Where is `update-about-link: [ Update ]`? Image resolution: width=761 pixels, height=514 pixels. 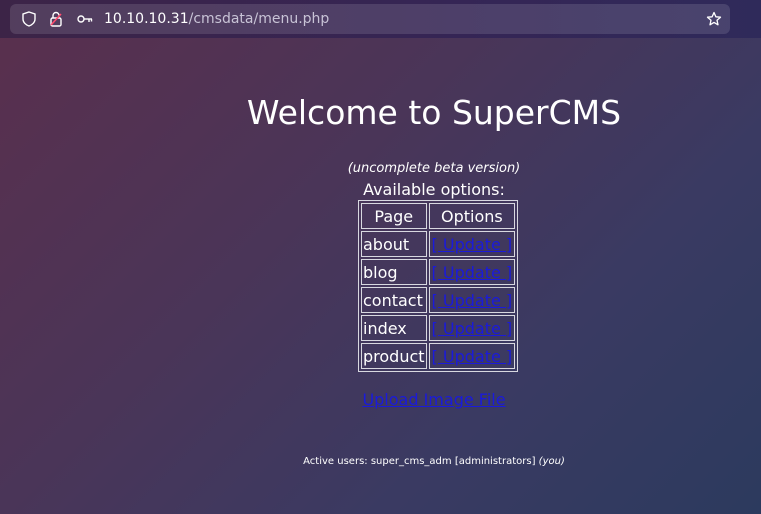 update-about-link: [ Update ] is located at coordinates (472, 244).